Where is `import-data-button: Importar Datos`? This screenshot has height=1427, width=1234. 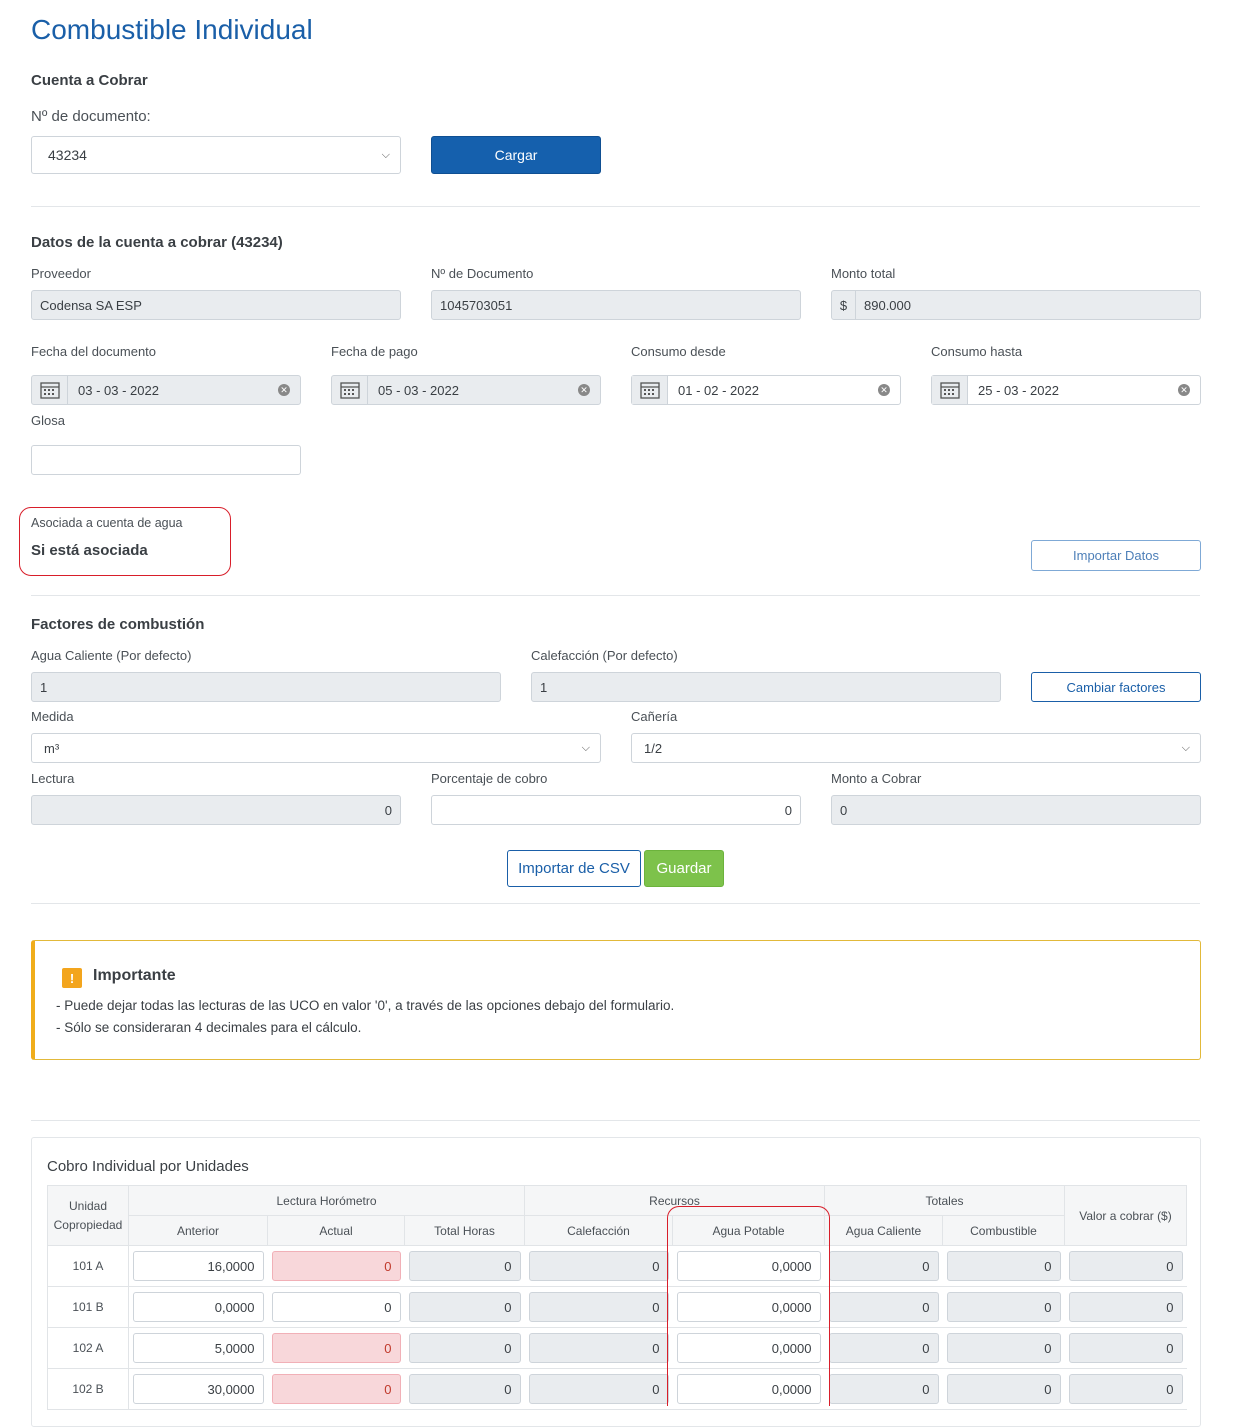
import-data-button: Importar Datos is located at coordinates (1116, 555).